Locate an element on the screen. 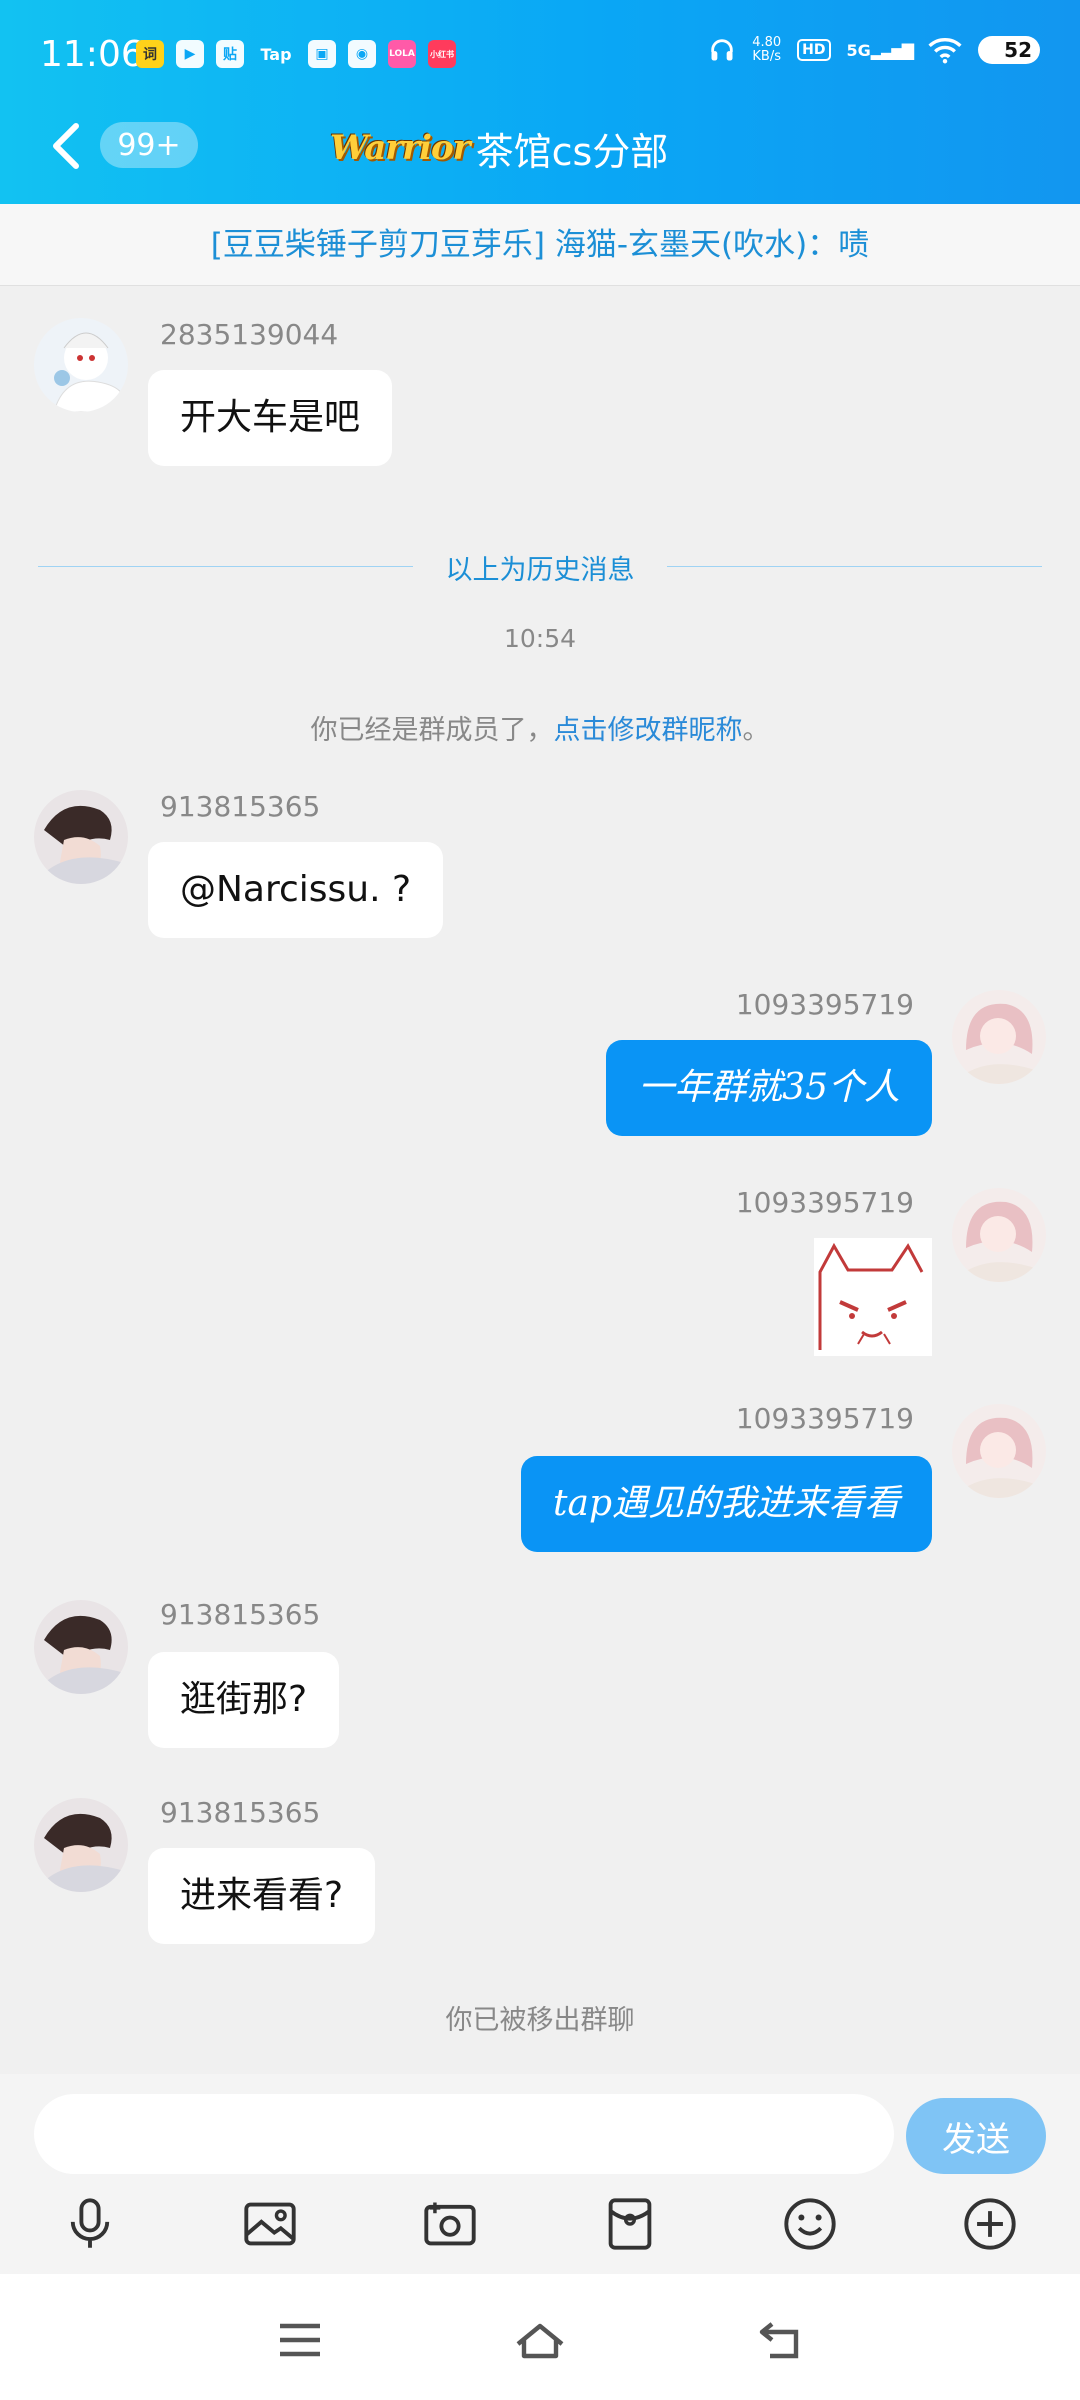  status-right: 4.80 KB/s HD 5G▂▃▅▇ 52 is located at coordinates (874, 50).